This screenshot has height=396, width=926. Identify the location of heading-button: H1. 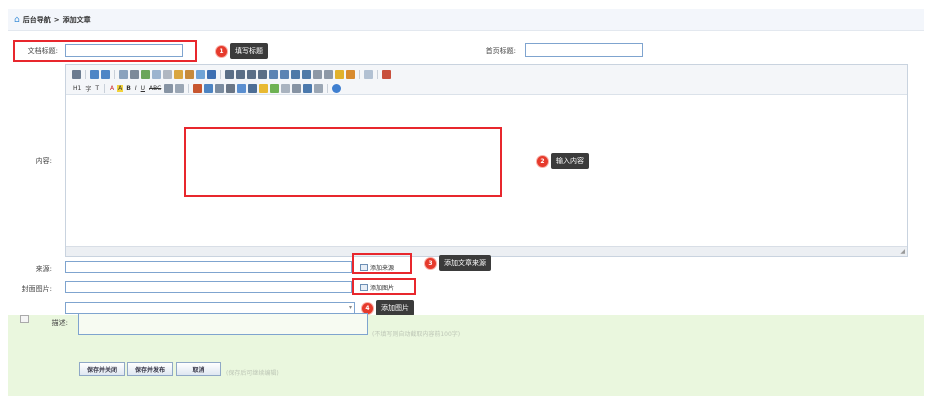
(77, 88).